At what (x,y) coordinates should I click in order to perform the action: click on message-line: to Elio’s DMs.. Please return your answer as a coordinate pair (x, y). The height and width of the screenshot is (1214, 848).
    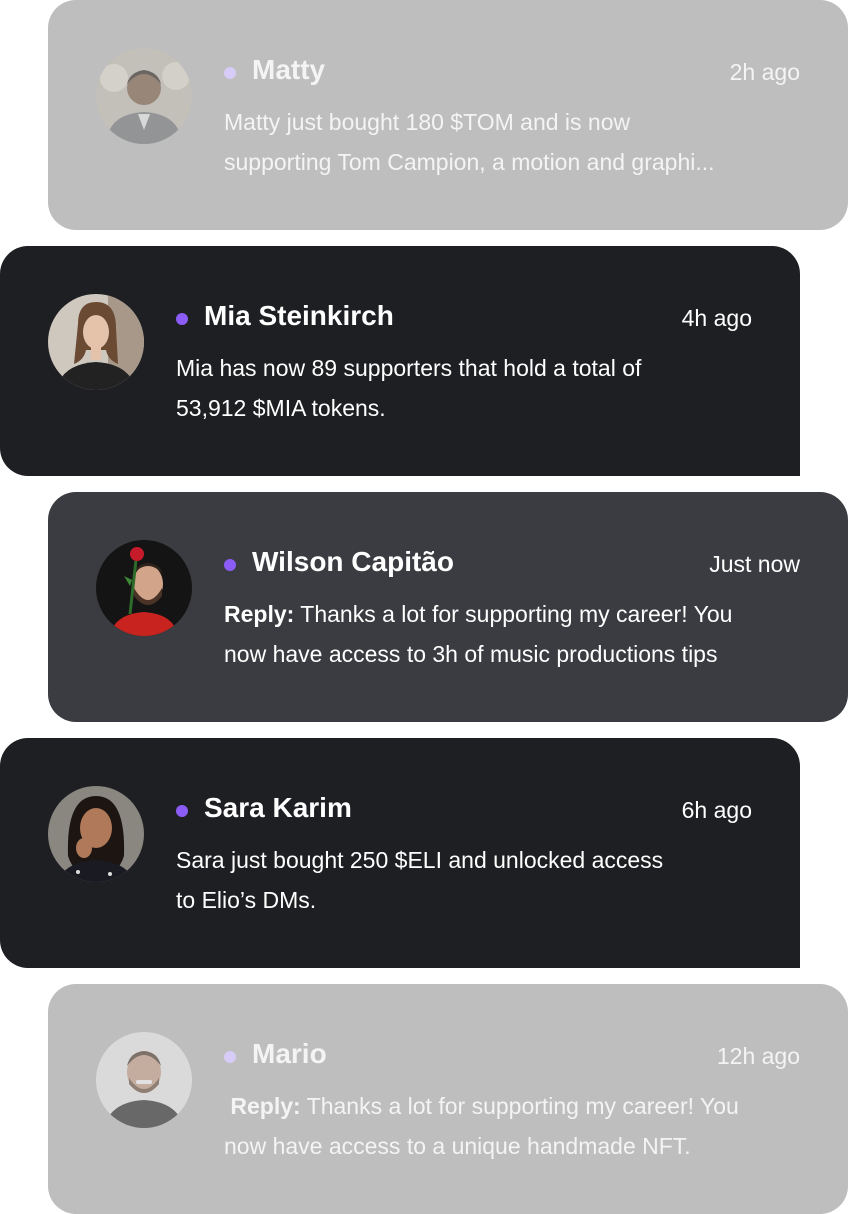
    Looking at the image, I should click on (246, 900).